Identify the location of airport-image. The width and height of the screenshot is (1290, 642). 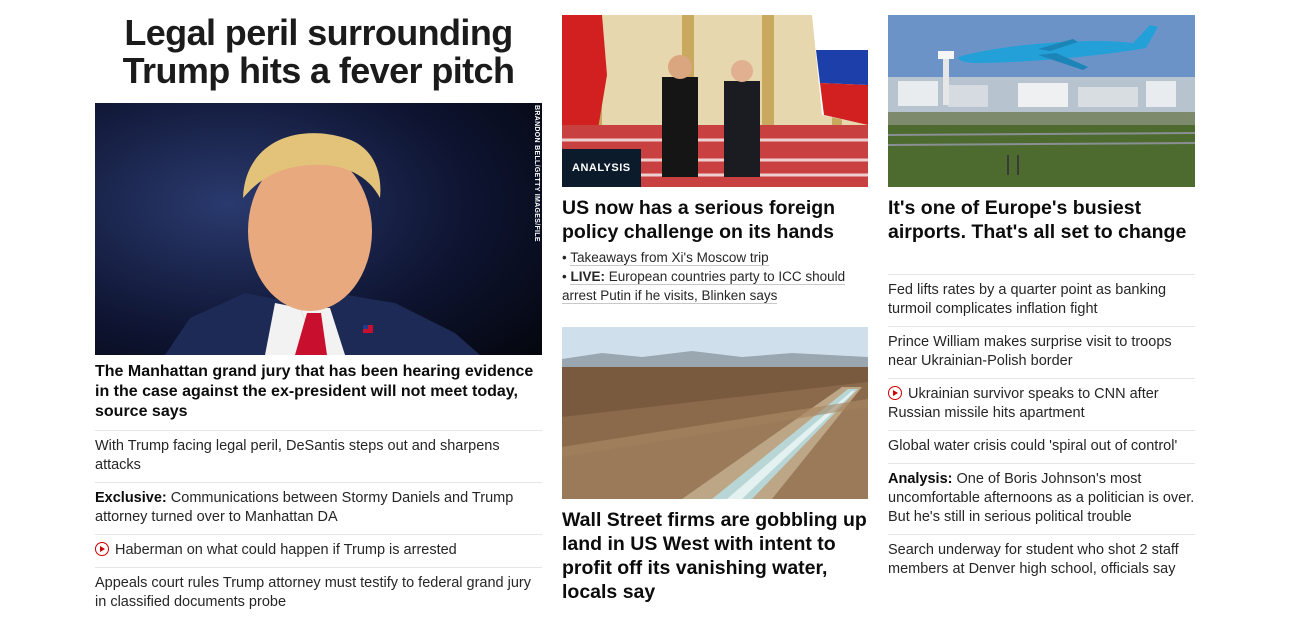
(1041, 101).